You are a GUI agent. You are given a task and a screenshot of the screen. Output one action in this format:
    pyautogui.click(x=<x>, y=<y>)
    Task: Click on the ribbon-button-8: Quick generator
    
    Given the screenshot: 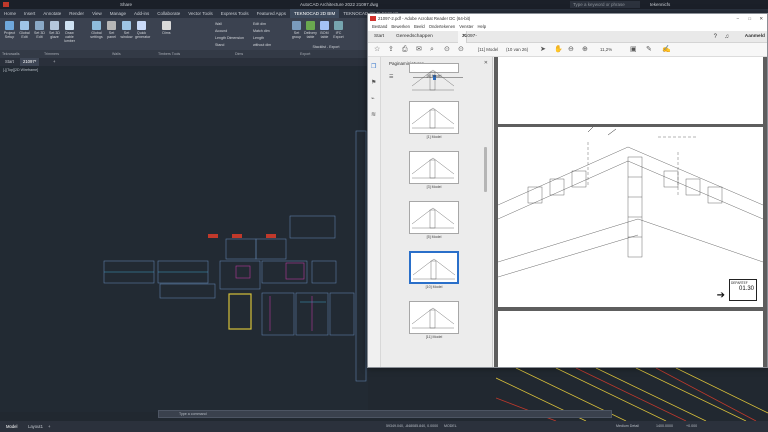 What is the action you would take?
    pyautogui.click(x=142, y=30)
    